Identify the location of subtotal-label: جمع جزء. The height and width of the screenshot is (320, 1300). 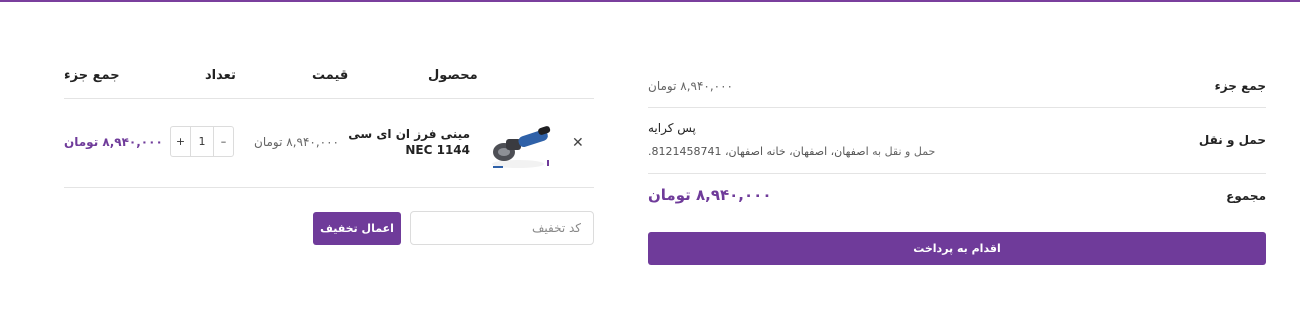
(1240, 86).